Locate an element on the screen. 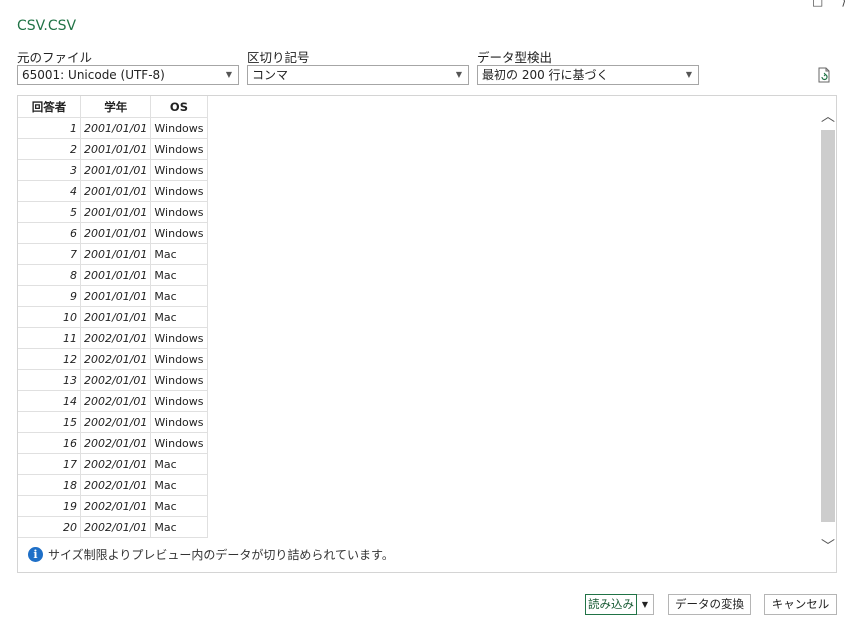 The width and height of the screenshot is (850, 627). header-row: 回答者 学年 OS is located at coordinates (113, 107).